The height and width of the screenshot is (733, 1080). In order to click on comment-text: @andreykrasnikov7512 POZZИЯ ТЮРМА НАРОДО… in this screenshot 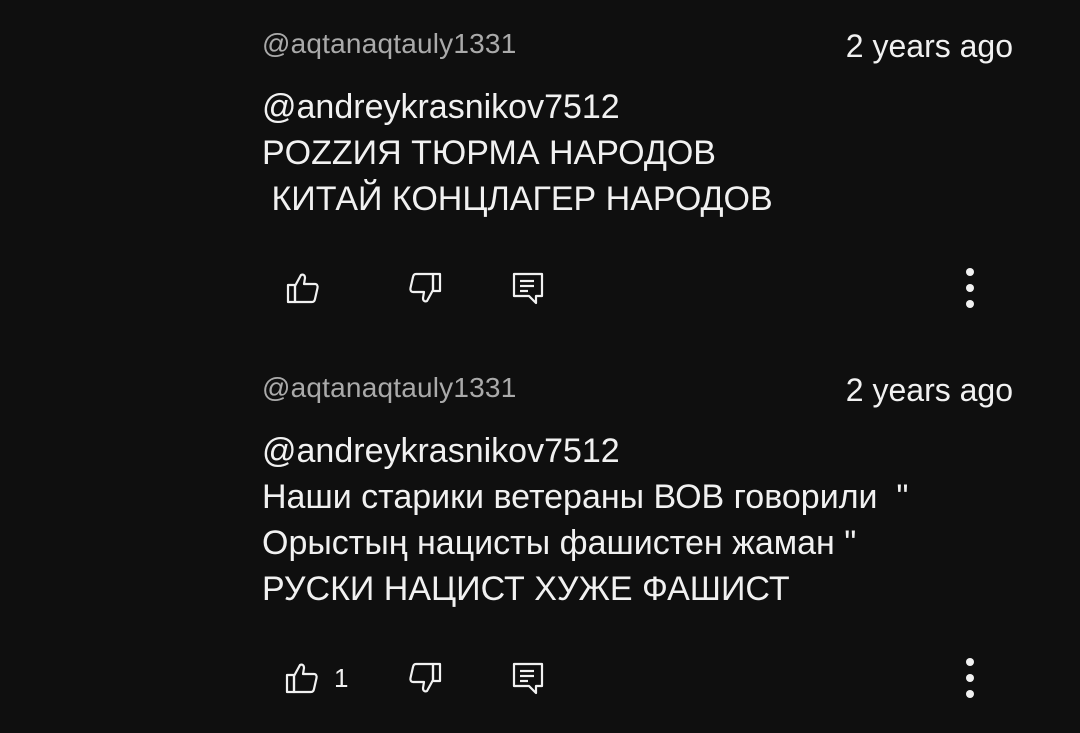, I will do `click(517, 153)`.